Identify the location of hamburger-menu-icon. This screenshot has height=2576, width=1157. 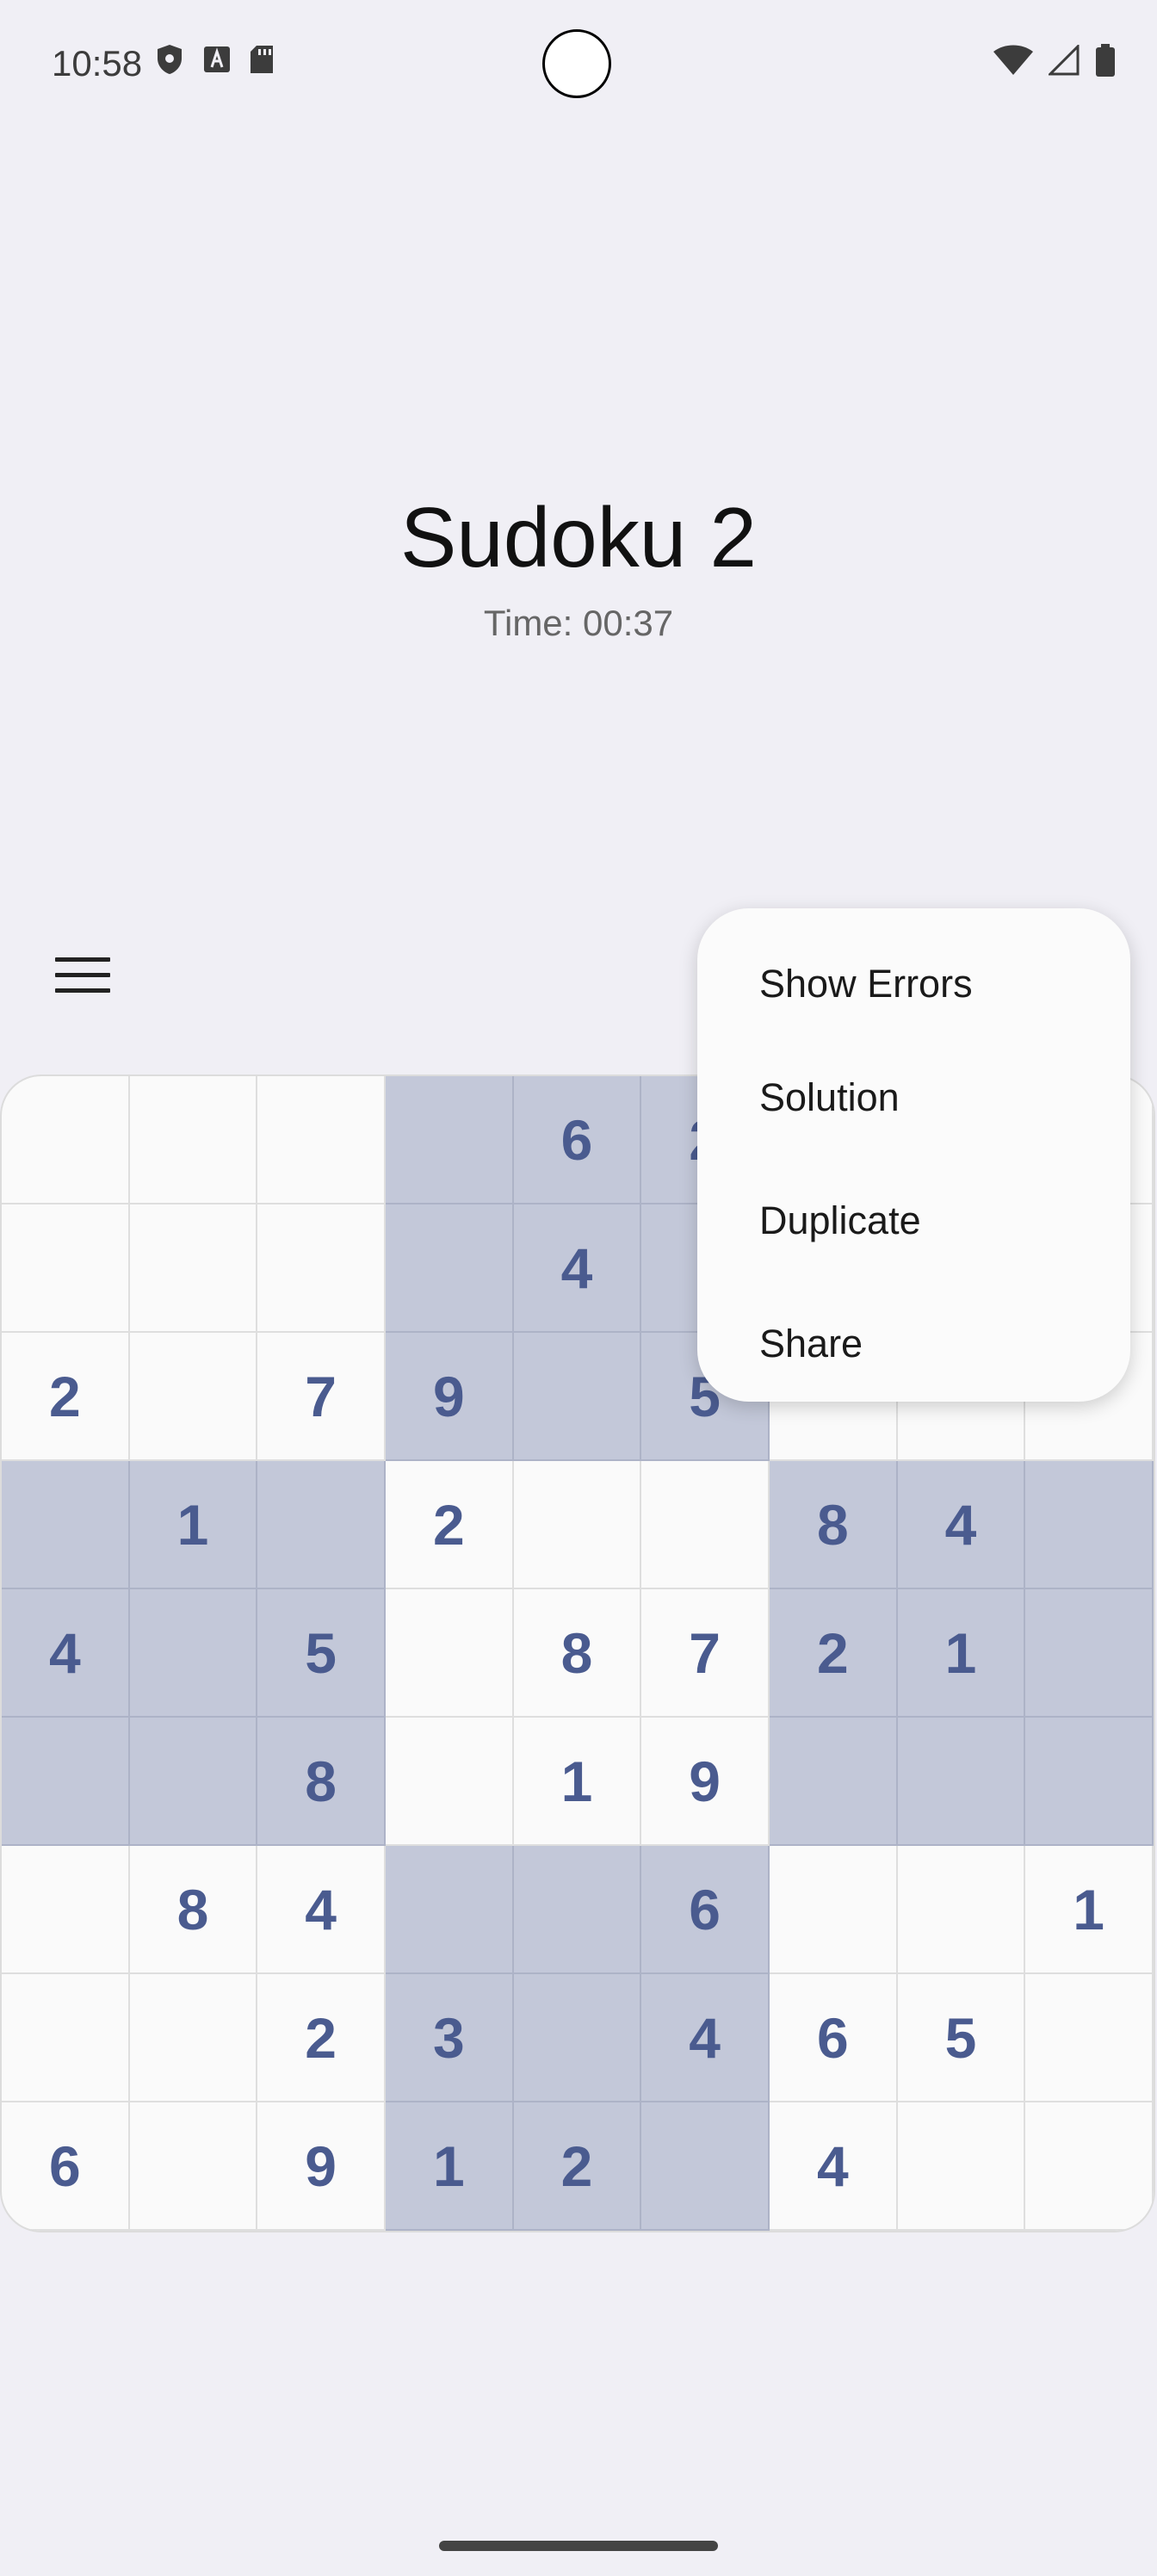
(82, 974).